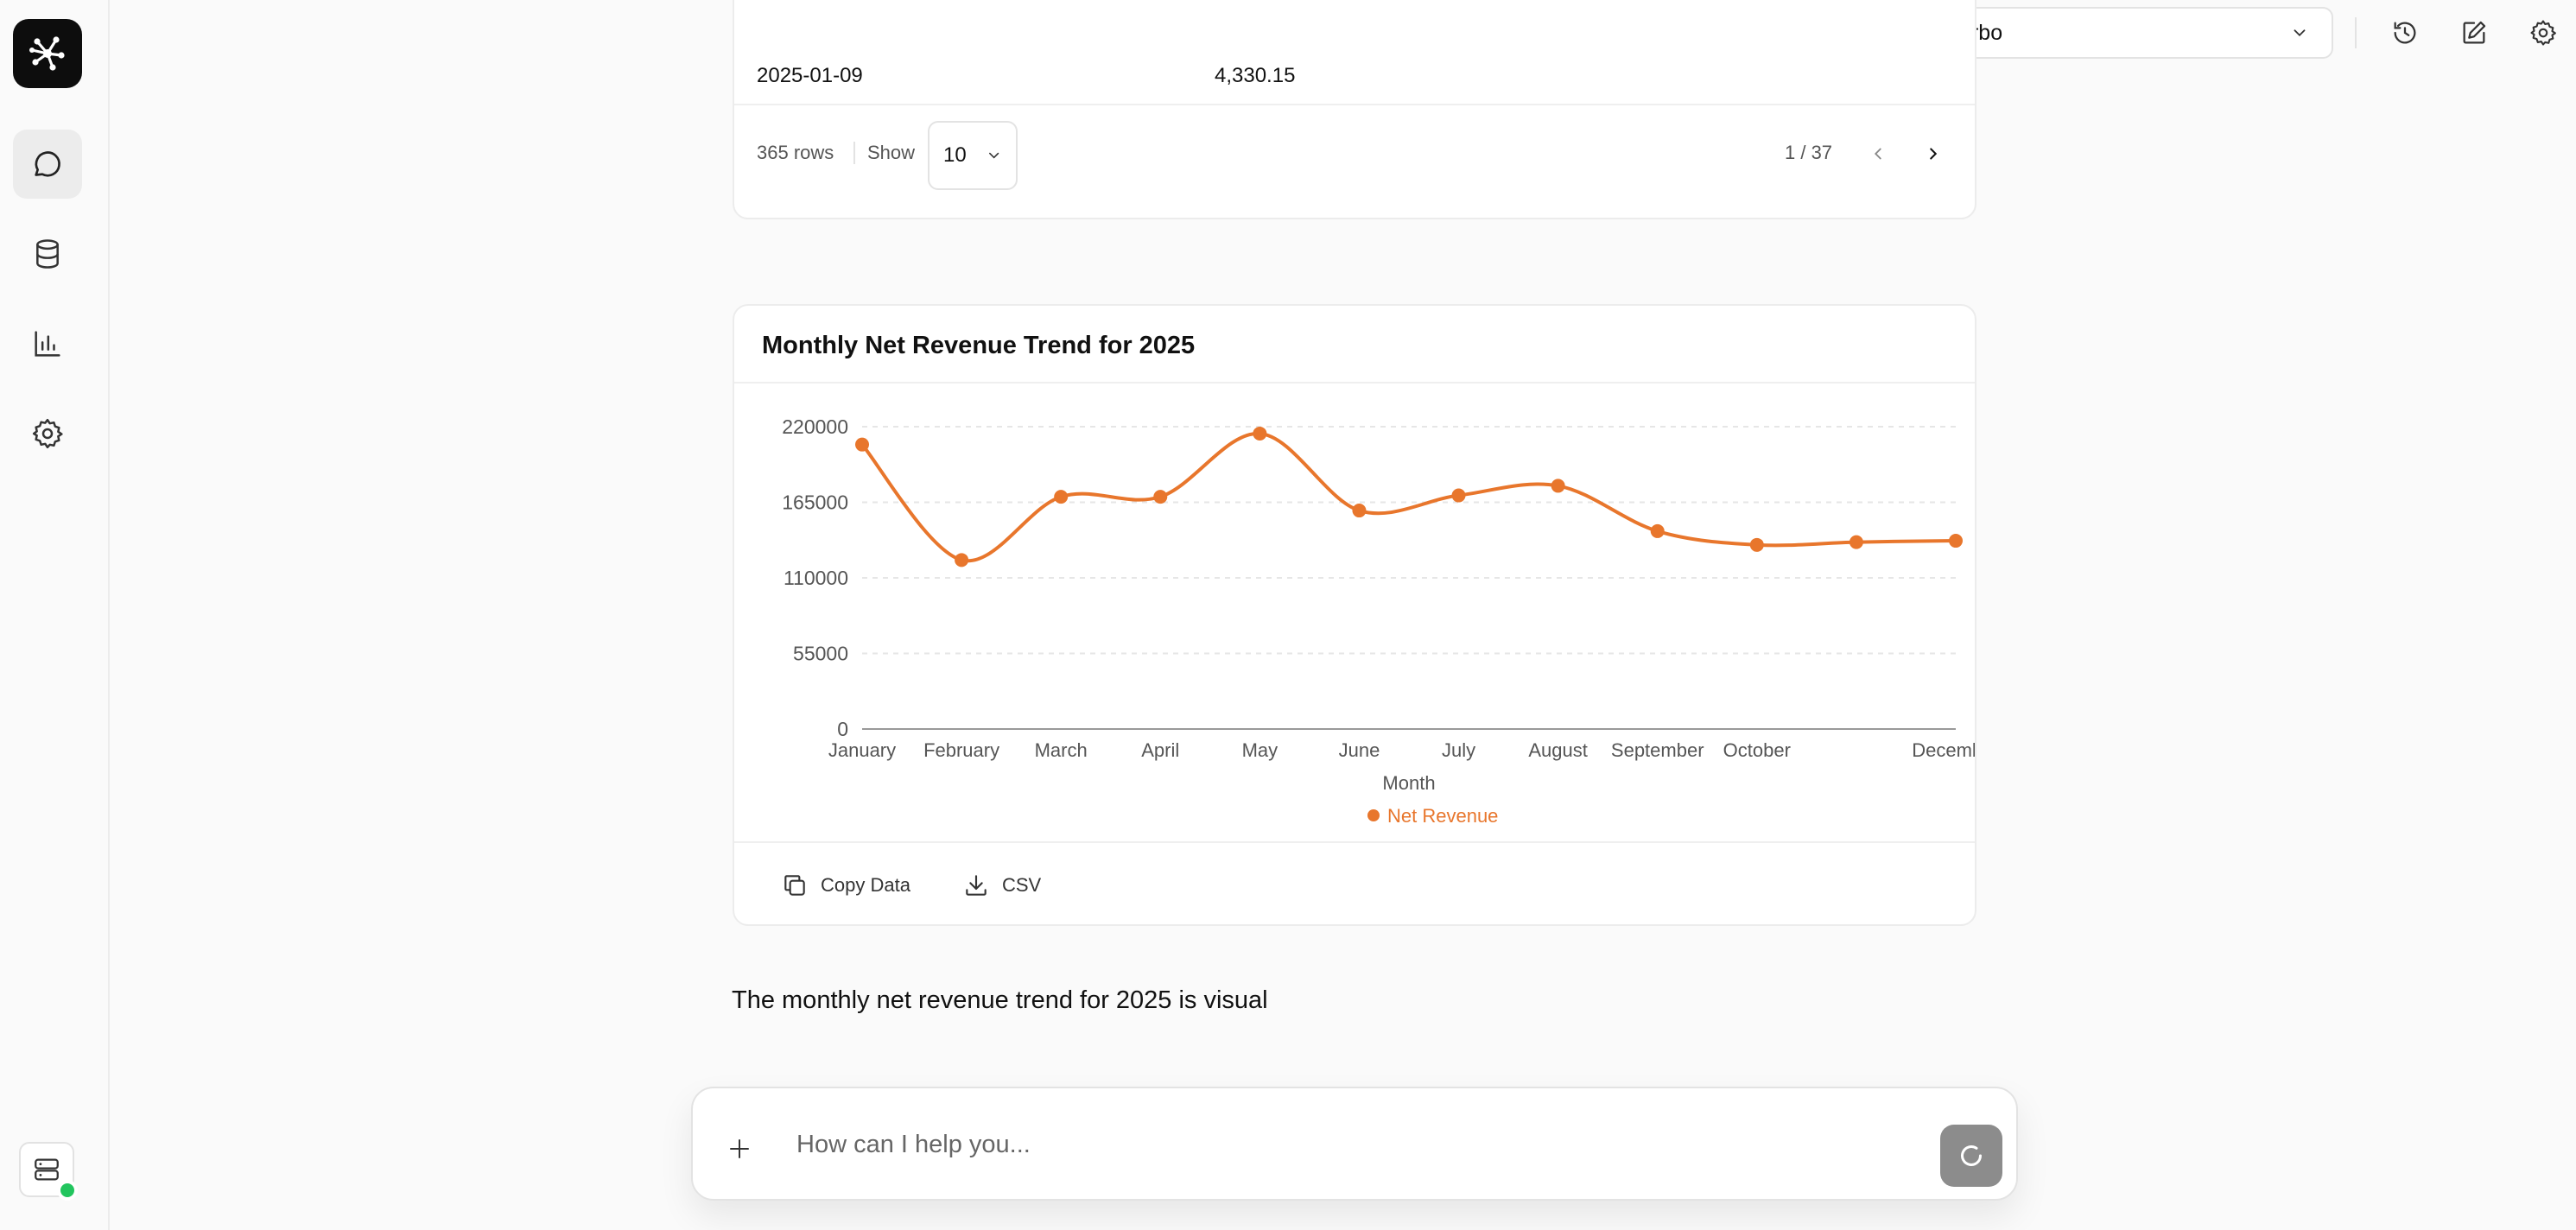 Image resolution: width=2576 pixels, height=1230 pixels. I want to click on table-row: 2025-01-09 4,330.15, so click(1354, 53).